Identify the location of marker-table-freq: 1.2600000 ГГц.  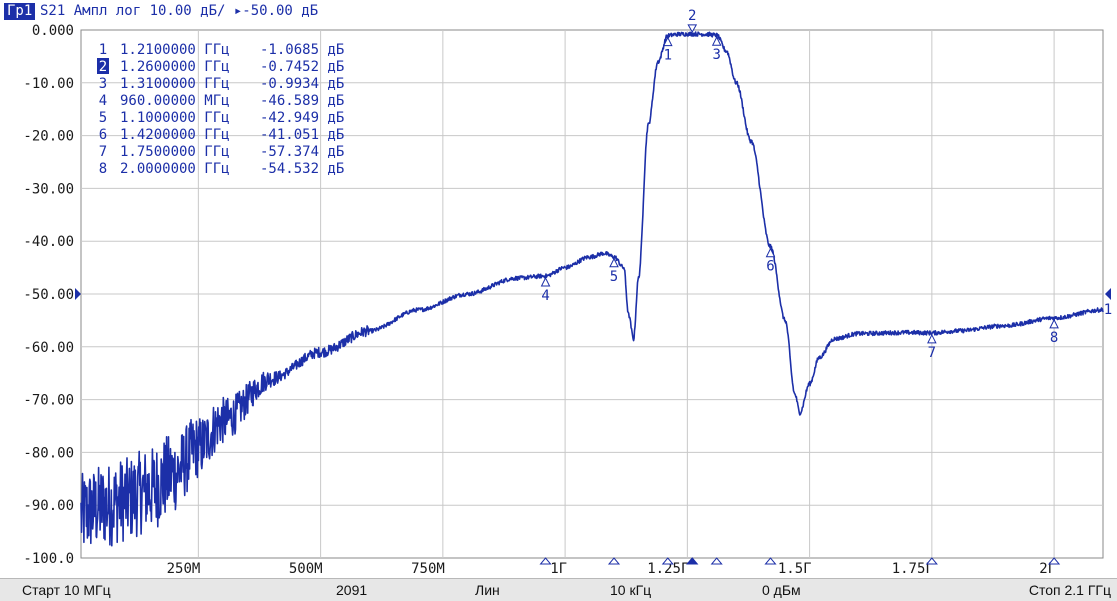
(175, 67).